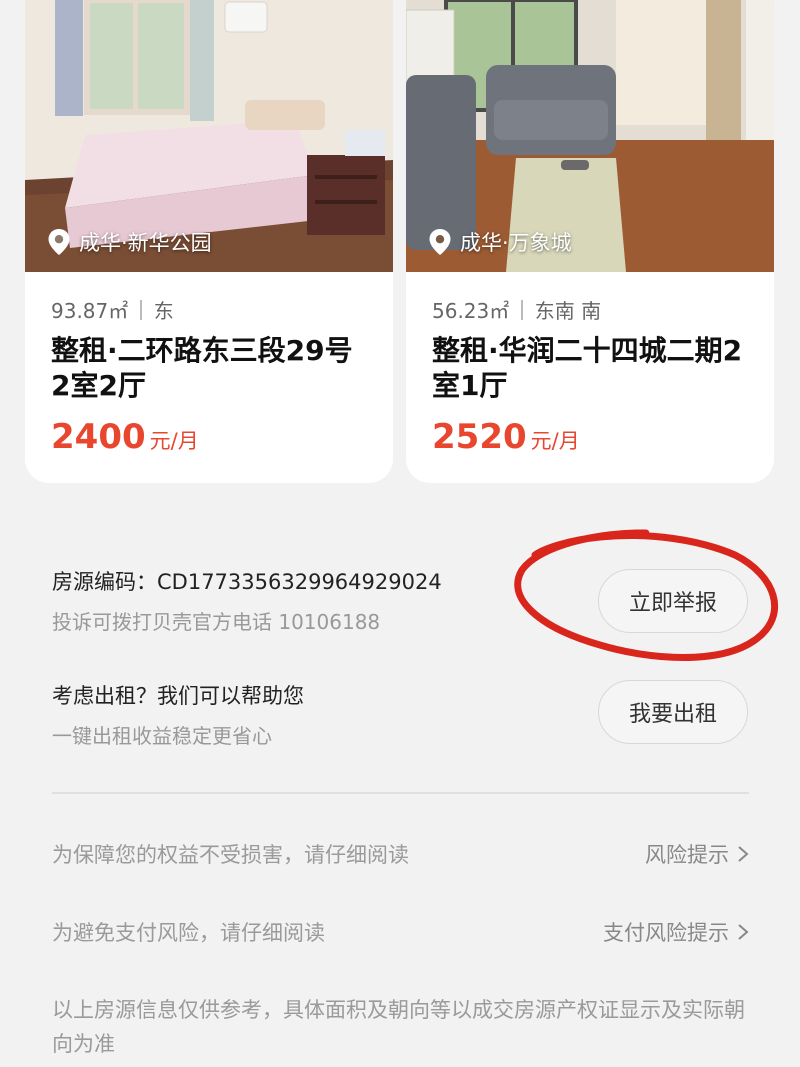  What do you see at coordinates (516, 243) in the screenshot?
I see `listing-location-text: 成华·万象城` at bounding box center [516, 243].